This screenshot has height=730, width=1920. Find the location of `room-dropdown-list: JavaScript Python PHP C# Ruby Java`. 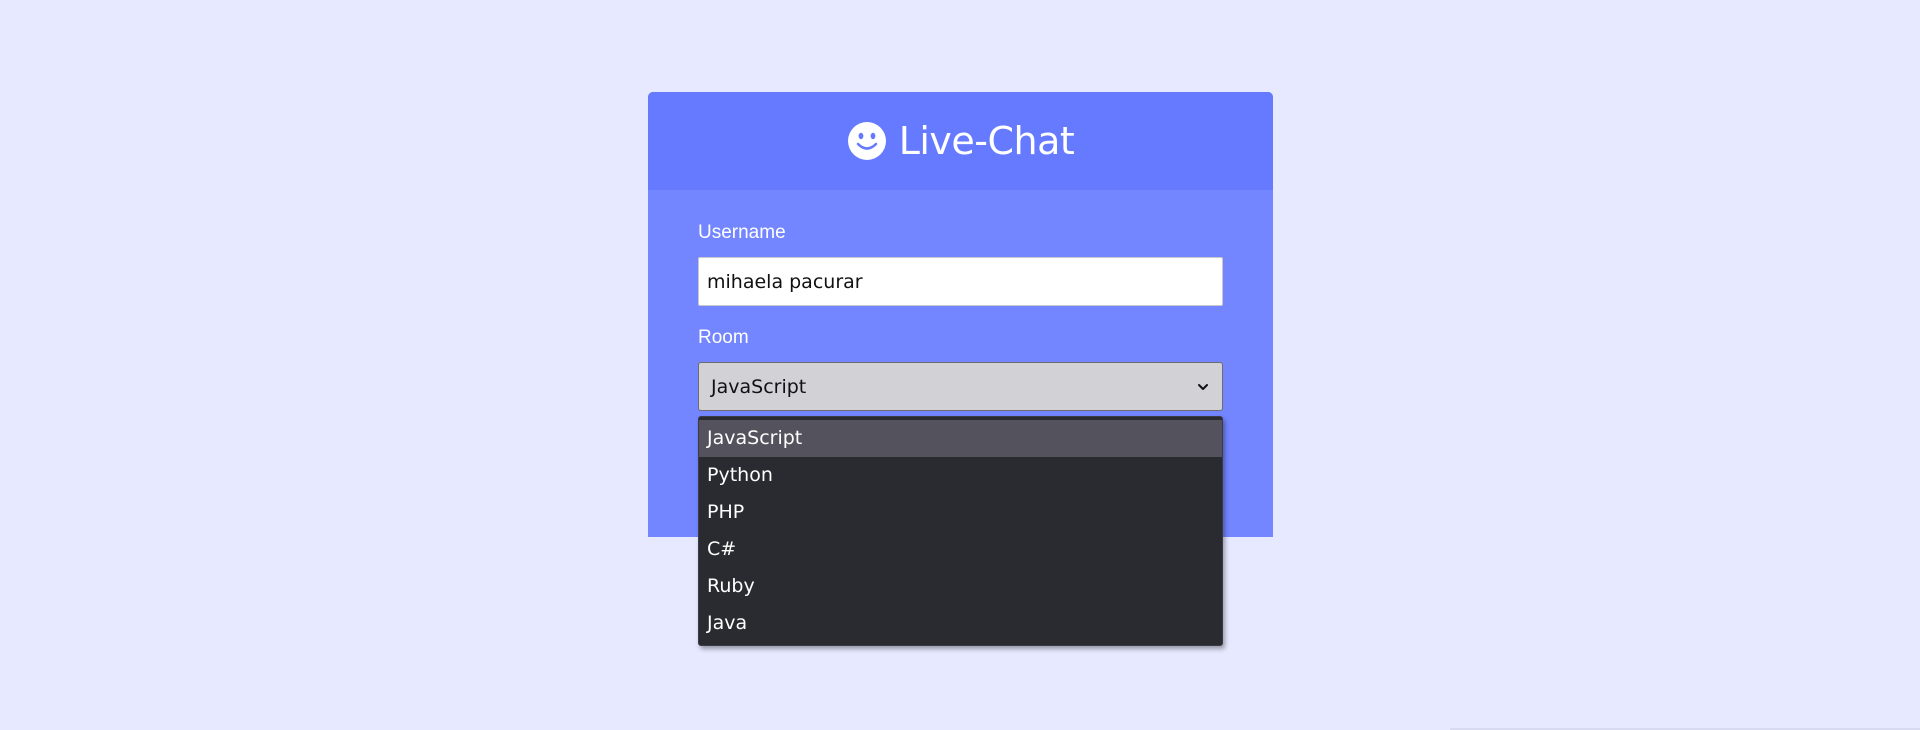

room-dropdown-list: JavaScript Python PHP C# Ruby Java is located at coordinates (960, 531).